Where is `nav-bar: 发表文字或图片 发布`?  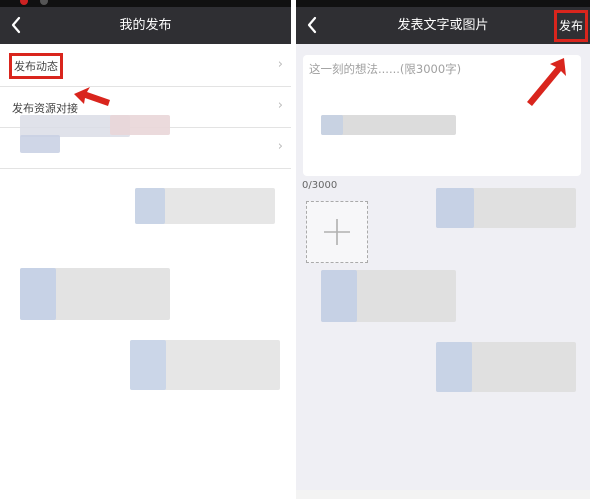 nav-bar: 发表文字或图片 发布 is located at coordinates (443, 25).